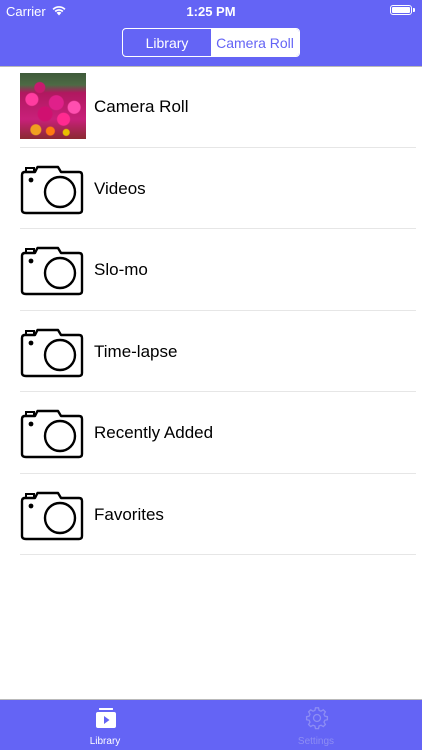  Describe the element at coordinates (211, 724) in the screenshot. I see `tab-bar: Library Settings` at that location.